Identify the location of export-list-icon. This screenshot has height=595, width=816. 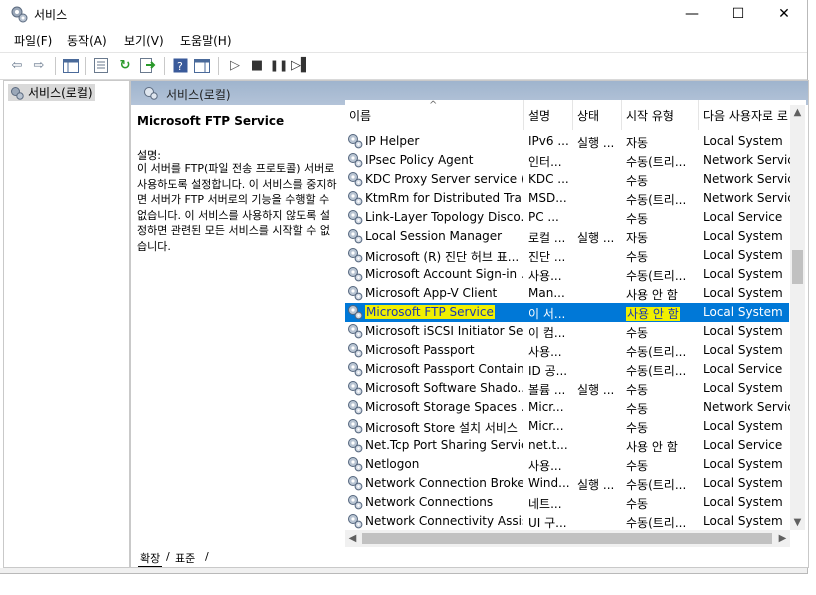
(148, 65).